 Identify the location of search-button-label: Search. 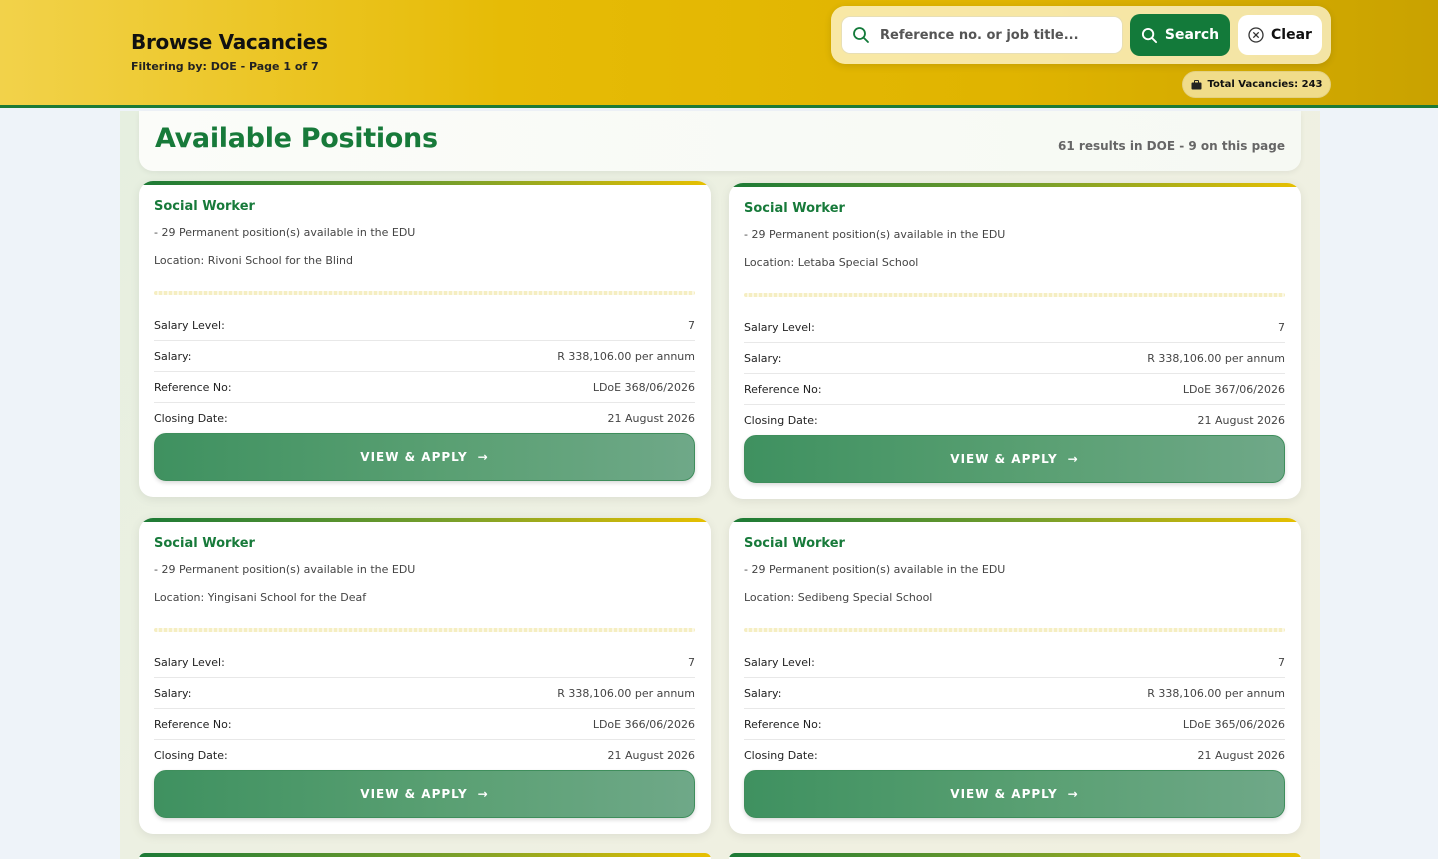
(1192, 35).